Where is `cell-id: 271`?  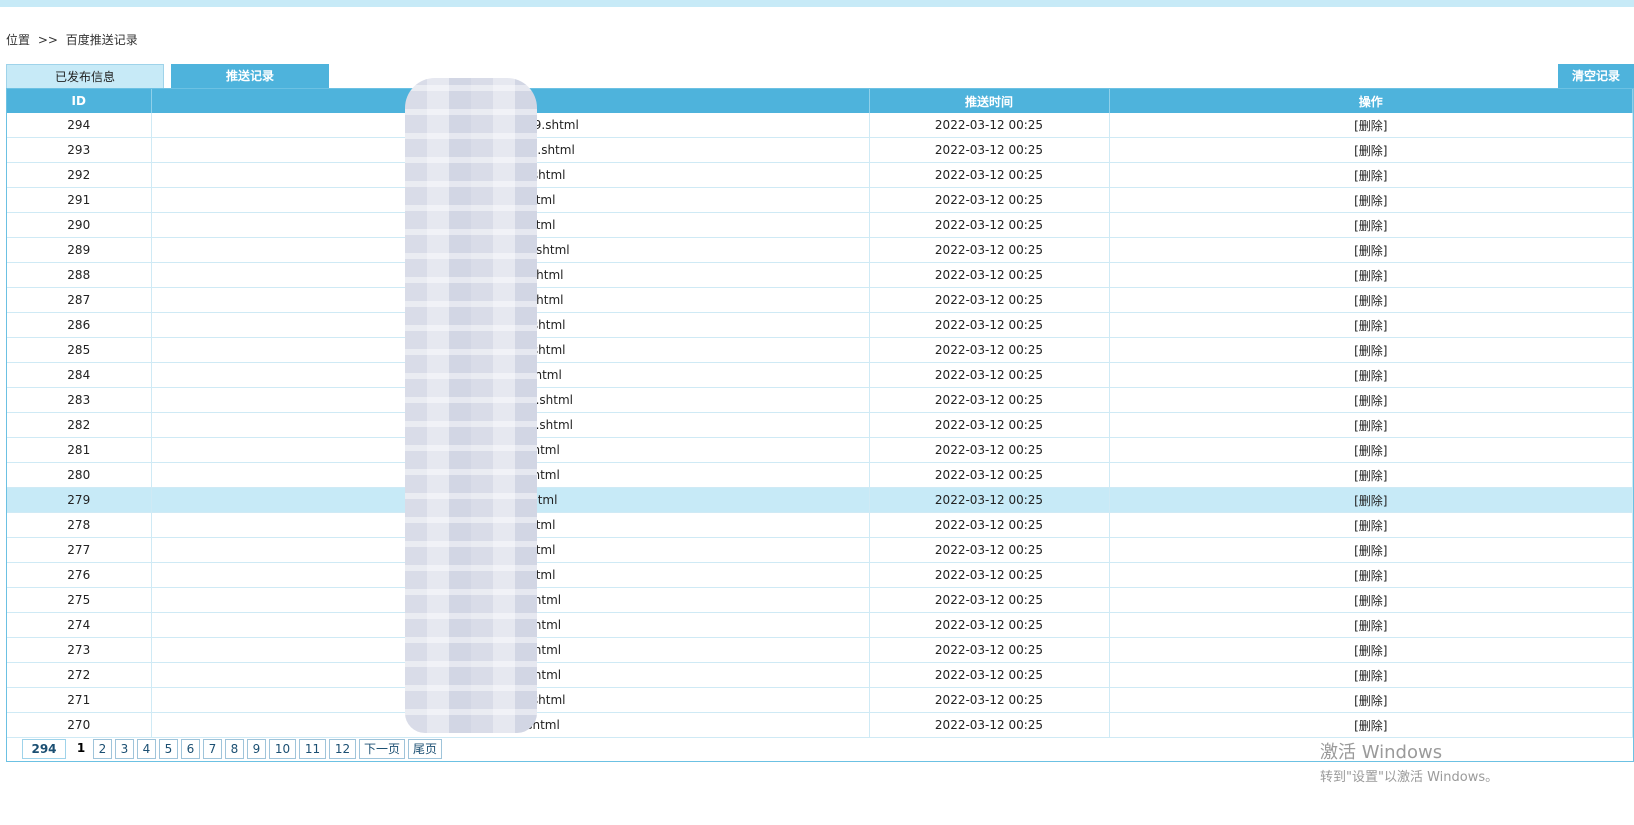 cell-id: 271 is located at coordinates (79, 700).